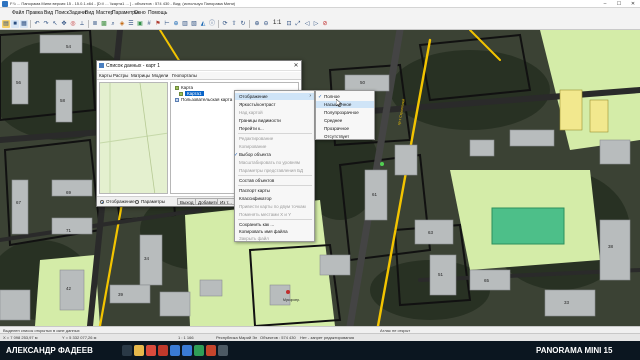 This screenshot has height=360, width=640. What do you see at coordinates (345, 112) in the screenshot?
I see `submenu-item-translucent: Полупрозрачное` at bounding box center [345, 112].